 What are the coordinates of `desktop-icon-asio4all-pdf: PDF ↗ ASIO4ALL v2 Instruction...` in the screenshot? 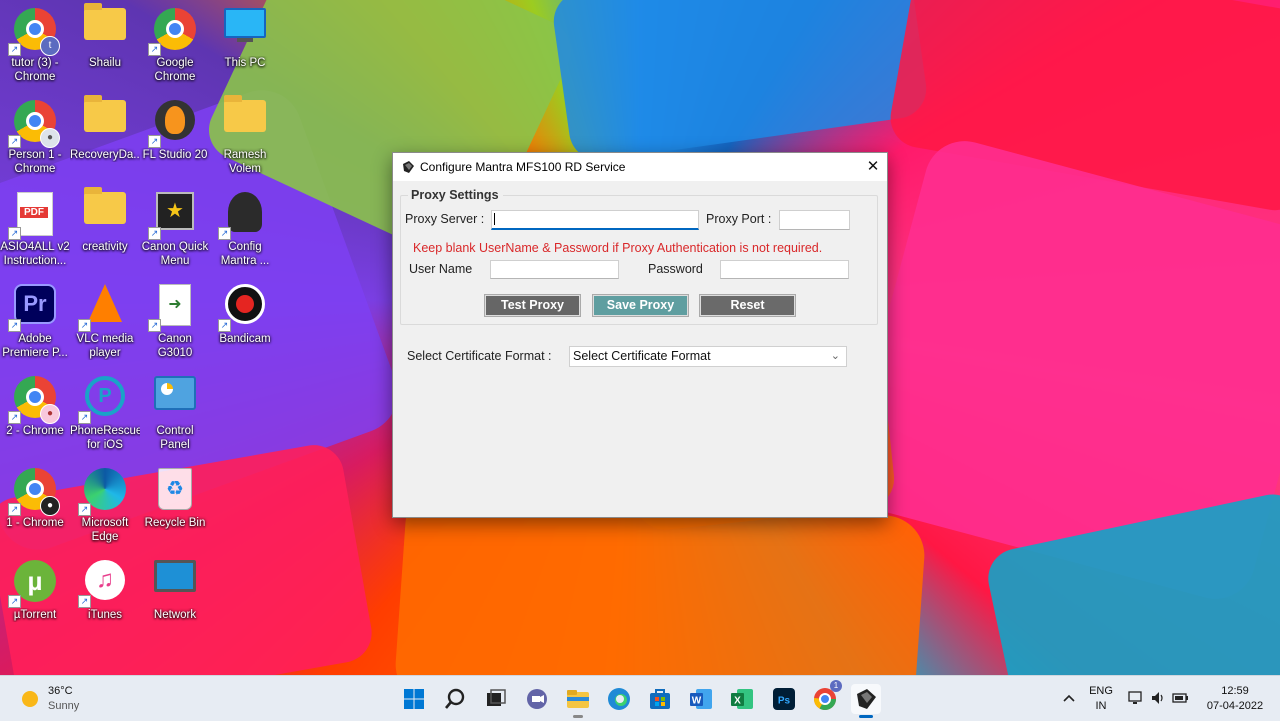 It's located at (35, 228).